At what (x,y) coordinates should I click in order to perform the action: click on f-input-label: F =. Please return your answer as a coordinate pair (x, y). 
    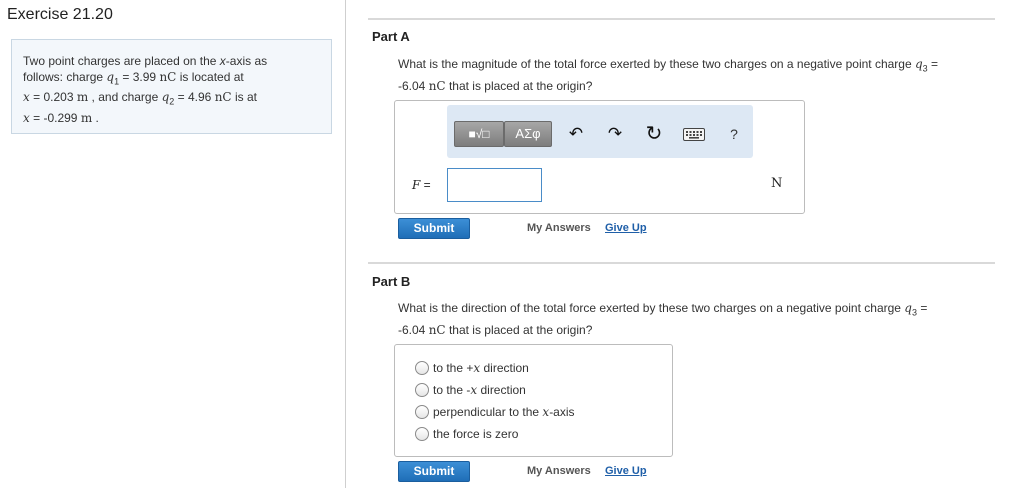
    Looking at the image, I should click on (421, 185).